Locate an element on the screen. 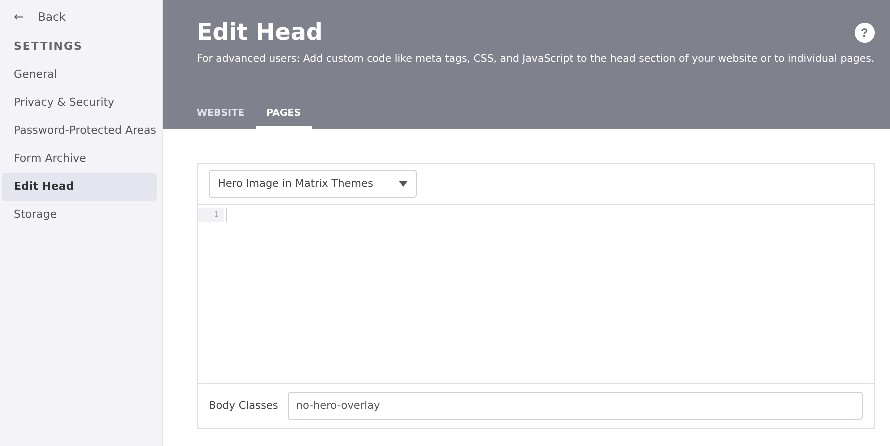 This screenshot has width=890, height=446. body-classes-field: no-hero-overlay is located at coordinates (575, 406).